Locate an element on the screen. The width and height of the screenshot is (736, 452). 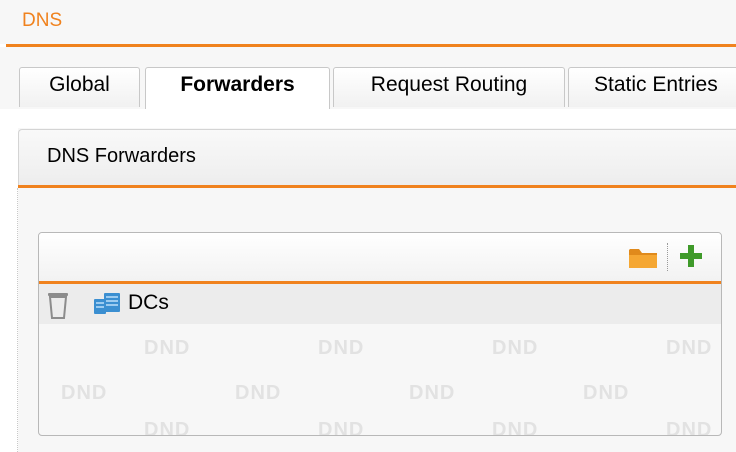
section-title: DNS Forwarders is located at coordinates (121, 156).